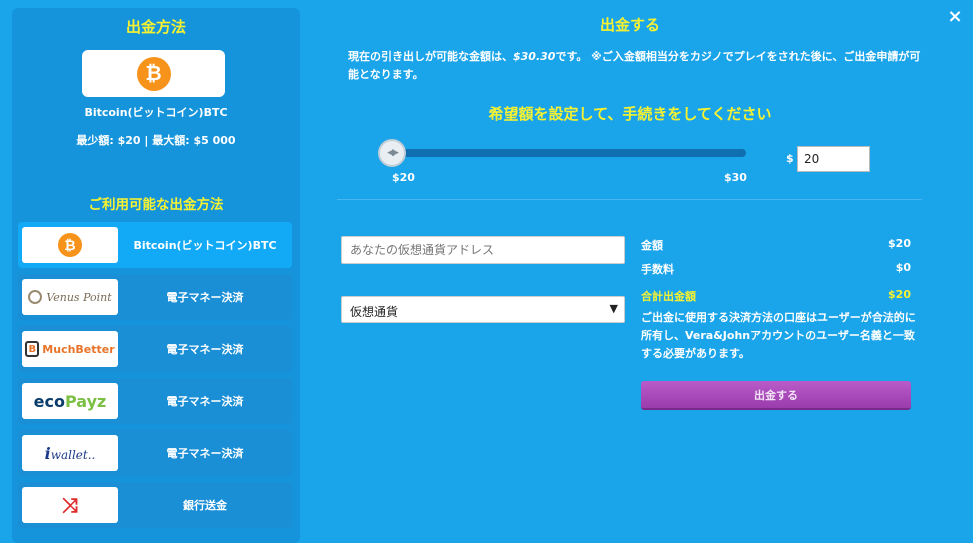  Describe the element at coordinates (630, 114) in the screenshot. I see `amount-prompt: 希望額を設定して、手続きをしてください` at that location.